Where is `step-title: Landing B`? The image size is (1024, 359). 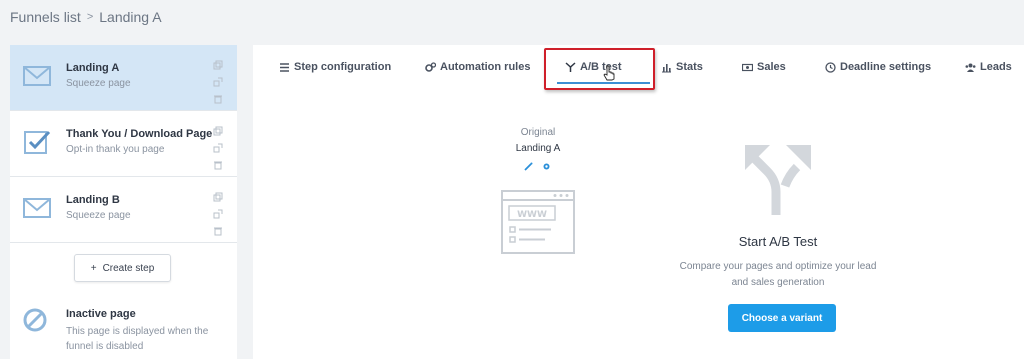
step-title: Landing B is located at coordinates (93, 200).